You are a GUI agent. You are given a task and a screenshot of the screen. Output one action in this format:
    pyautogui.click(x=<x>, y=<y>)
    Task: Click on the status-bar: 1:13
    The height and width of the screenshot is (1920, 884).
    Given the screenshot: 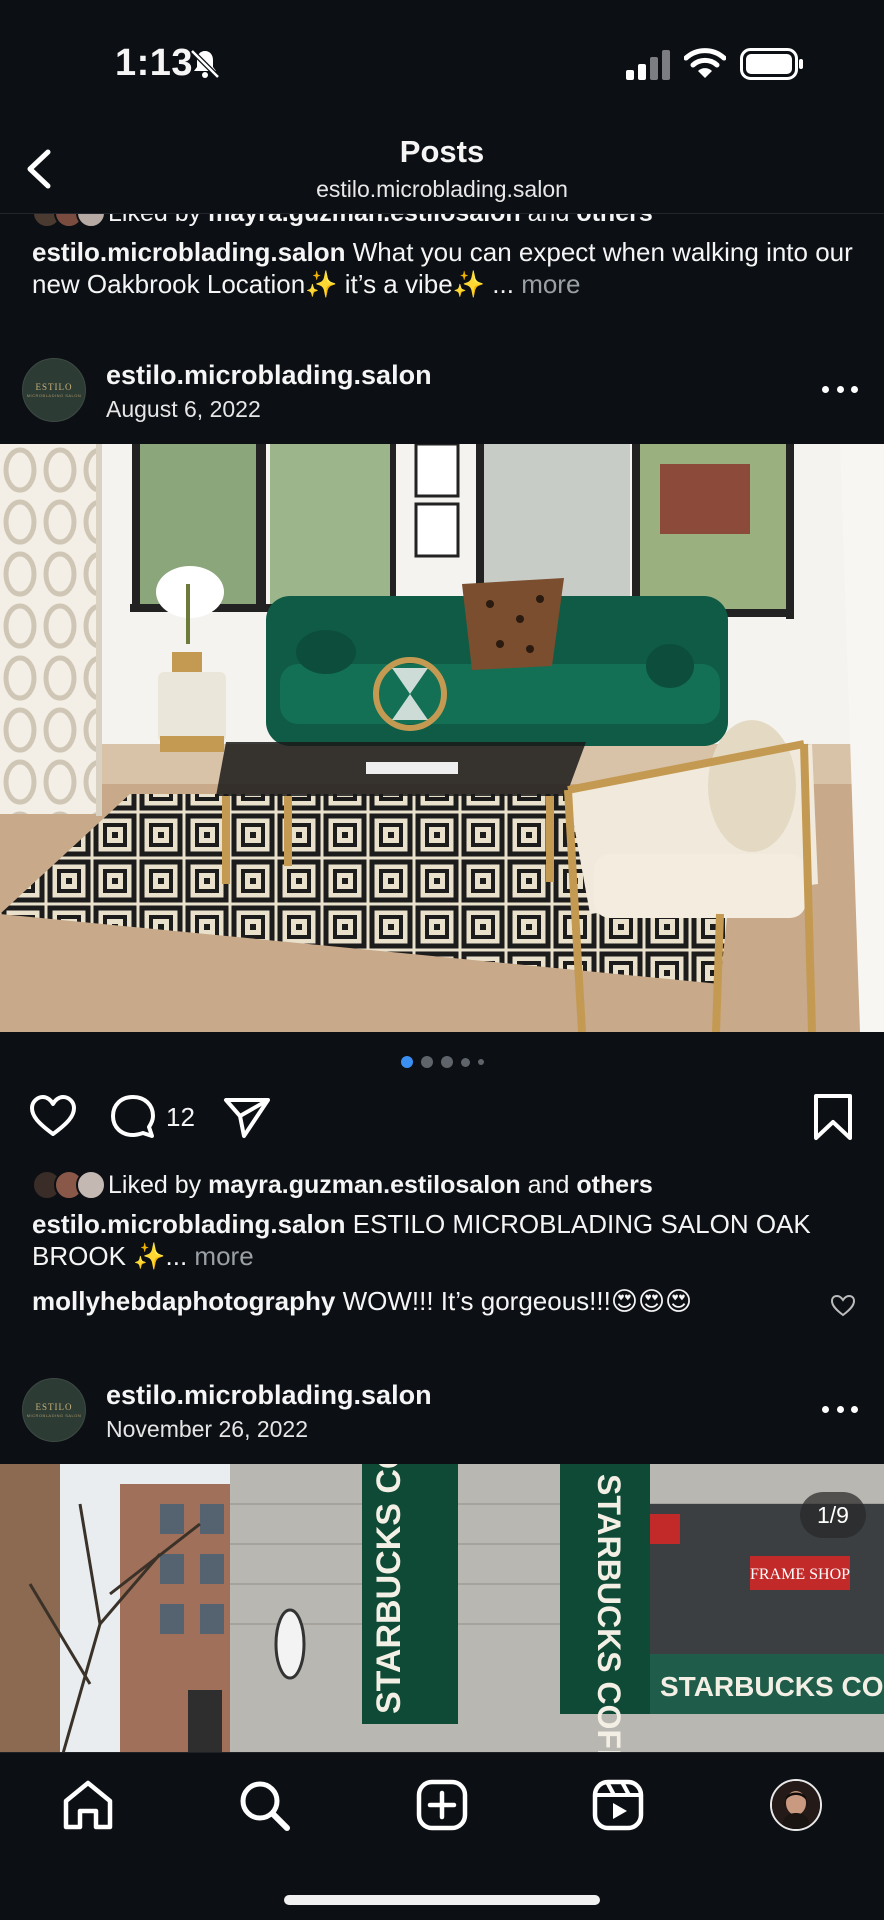 What is the action you would take?
    pyautogui.click(x=442, y=65)
    